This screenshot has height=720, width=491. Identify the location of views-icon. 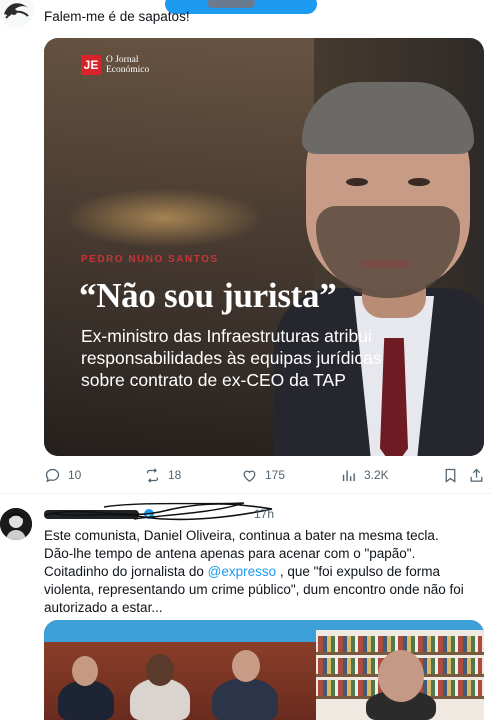
(348, 475).